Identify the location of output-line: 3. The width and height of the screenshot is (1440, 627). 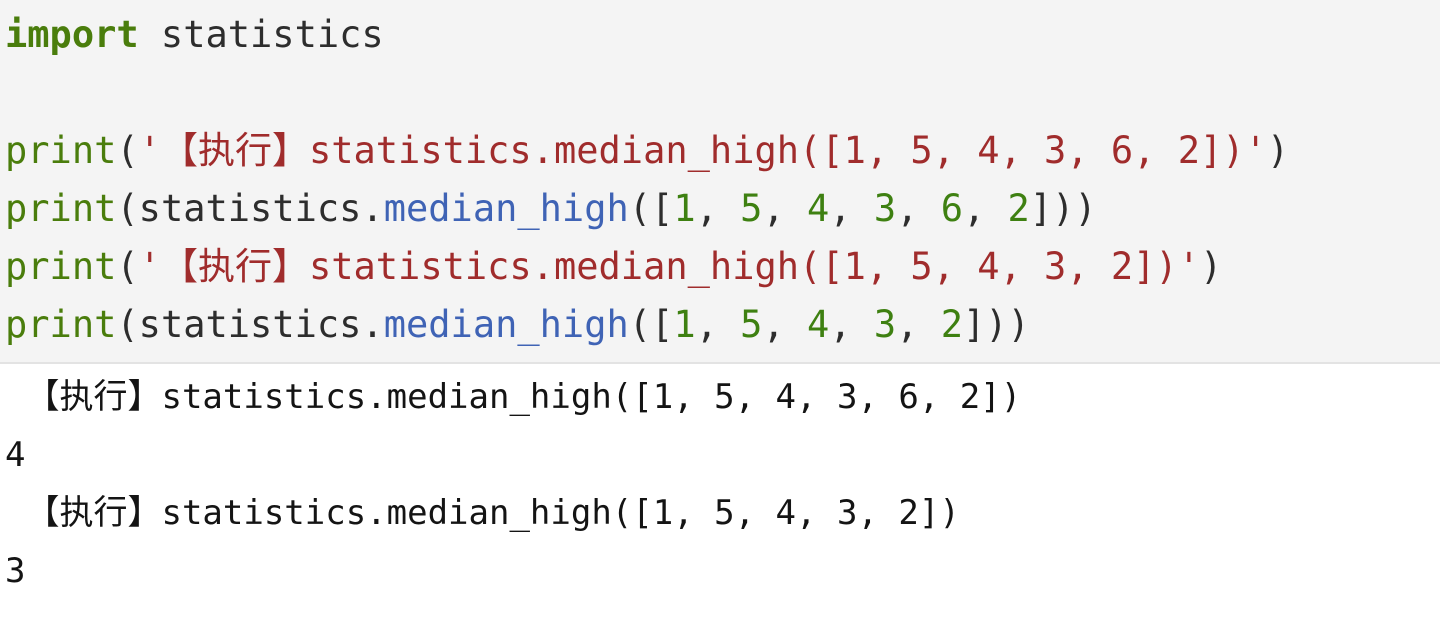
(15, 571).